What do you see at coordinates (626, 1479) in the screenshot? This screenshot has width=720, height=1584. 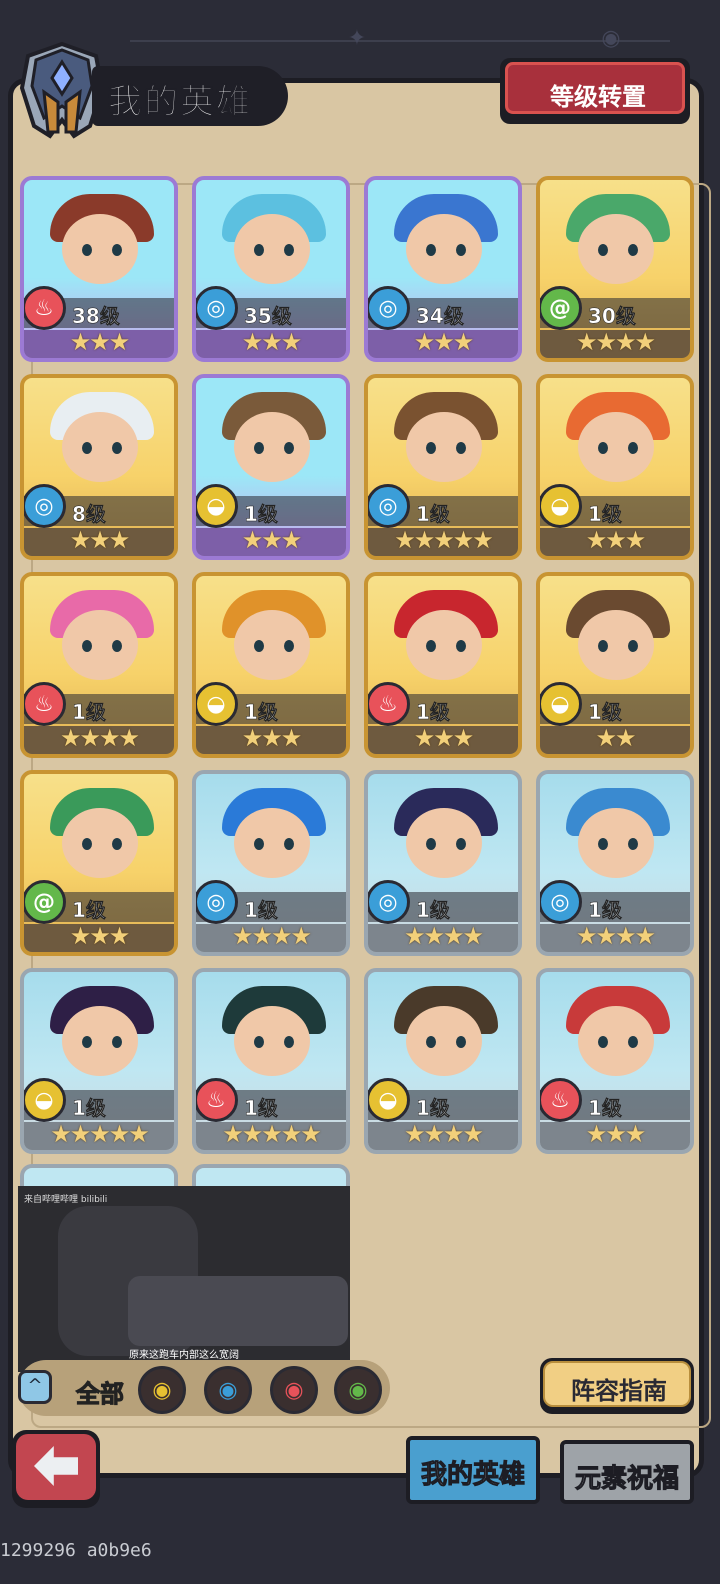 I see `tab-element-blessing-label: 元素祝福` at bounding box center [626, 1479].